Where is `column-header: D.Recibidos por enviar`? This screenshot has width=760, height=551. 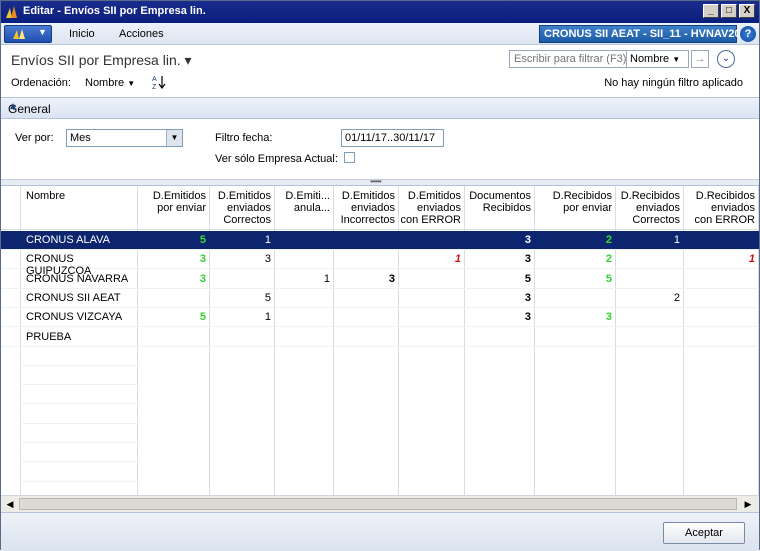
column-header: D.Recibidos por enviar is located at coordinates (575, 202).